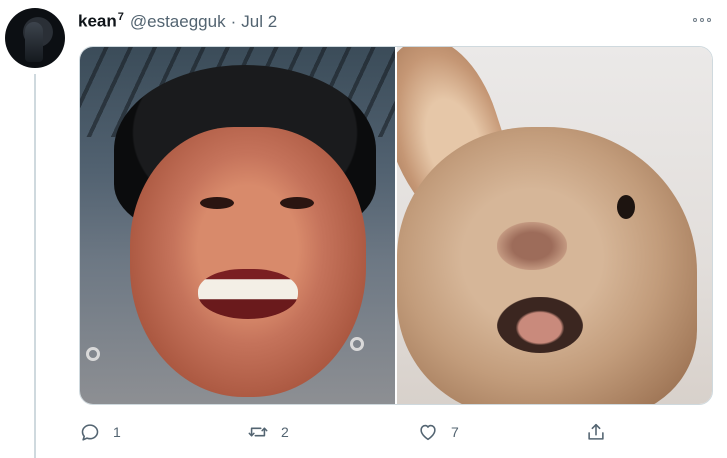  What do you see at coordinates (438, 432) in the screenshot?
I see `like-button: 7` at bounding box center [438, 432].